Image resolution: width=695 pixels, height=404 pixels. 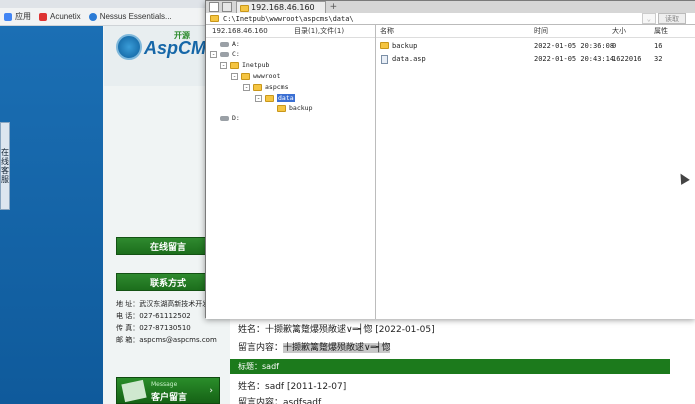 I want to click on bookmark-label: 应用, so click(x=23, y=16).